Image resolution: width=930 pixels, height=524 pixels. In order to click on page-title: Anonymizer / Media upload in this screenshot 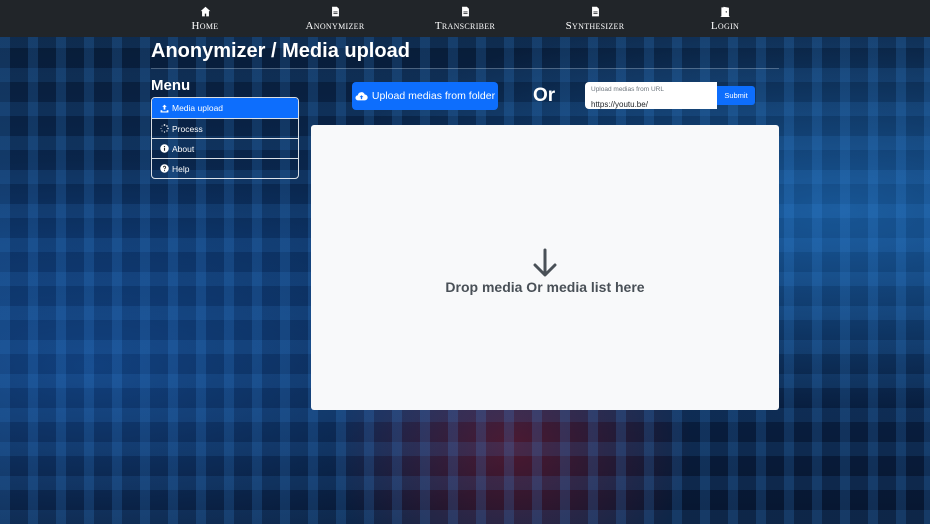, I will do `click(280, 51)`.